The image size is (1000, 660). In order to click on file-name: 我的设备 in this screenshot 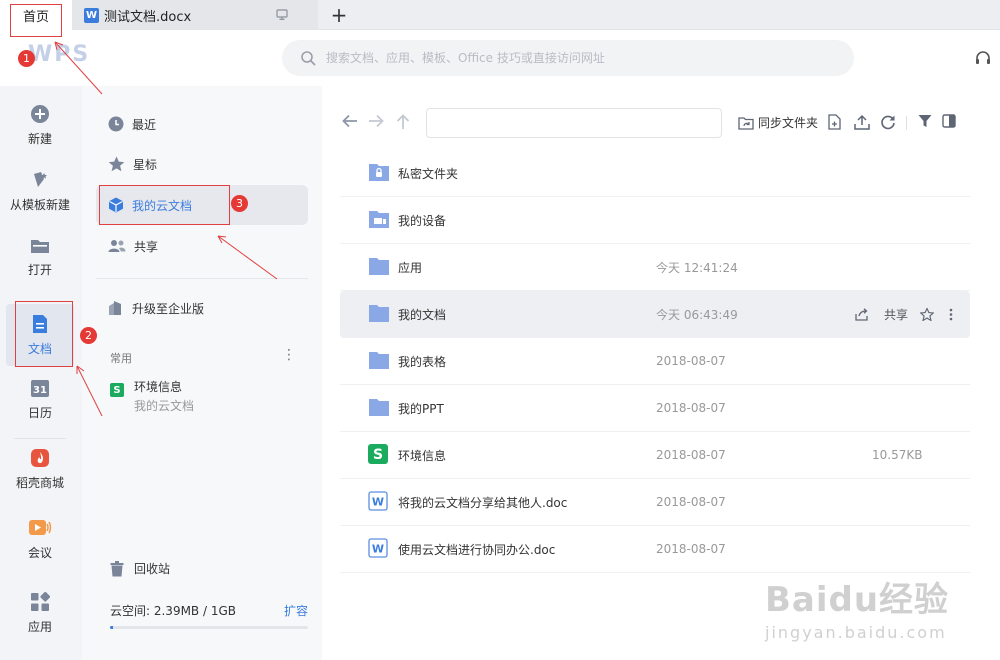, I will do `click(422, 220)`.